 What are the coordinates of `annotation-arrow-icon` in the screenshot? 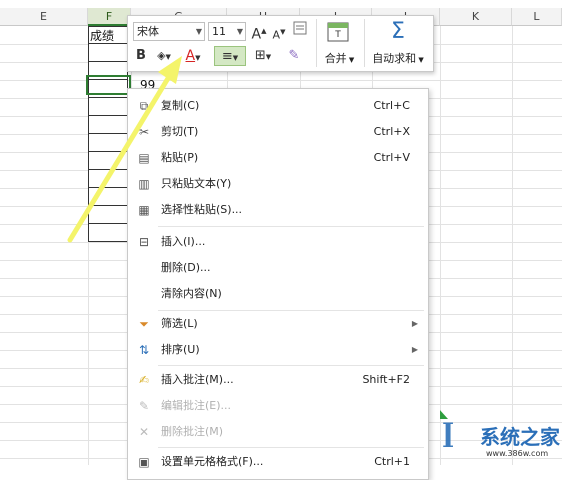 It's located at (124, 149).